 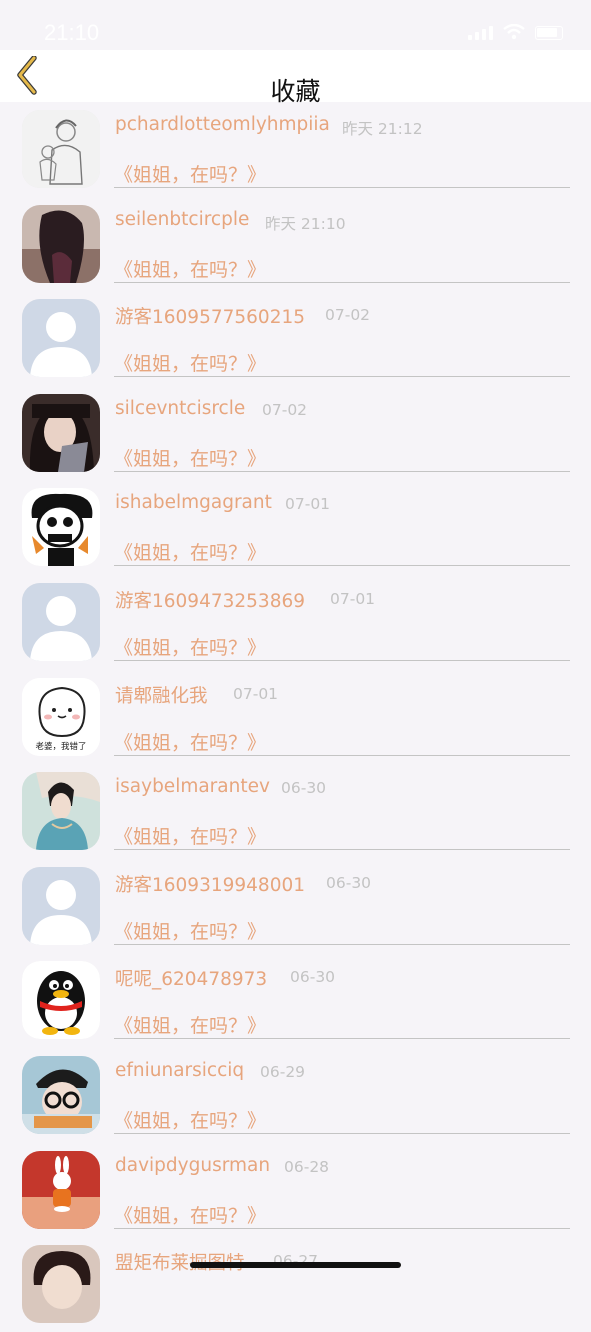 What do you see at coordinates (295, 244) in the screenshot?
I see `list-item: seilenbtcircple 昨天 21:10 《姐姐，在吗？》` at bounding box center [295, 244].